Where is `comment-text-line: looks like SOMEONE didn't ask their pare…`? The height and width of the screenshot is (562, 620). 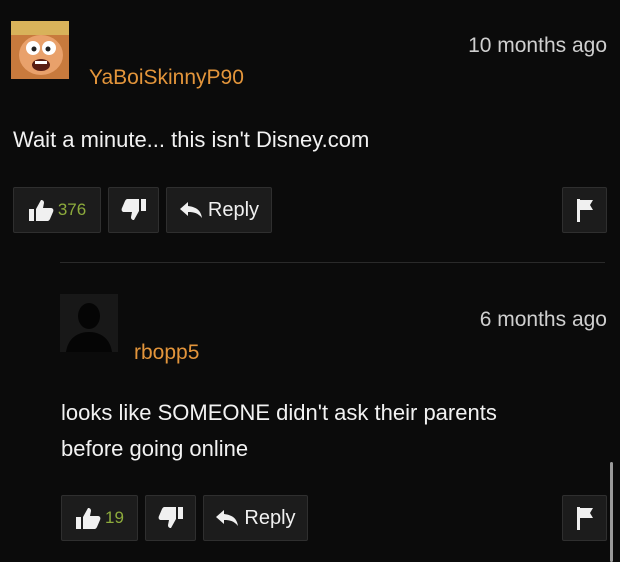
comment-text-line: looks like SOMEONE didn't ask their pare… is located at coordinates (279, 412).